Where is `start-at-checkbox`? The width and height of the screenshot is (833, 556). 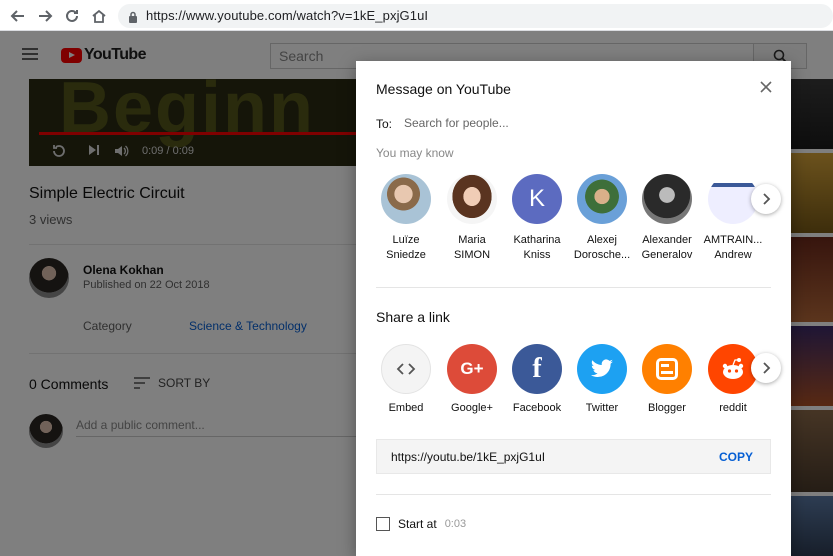
start-at-checkbox is located at coordinates (383, 524).